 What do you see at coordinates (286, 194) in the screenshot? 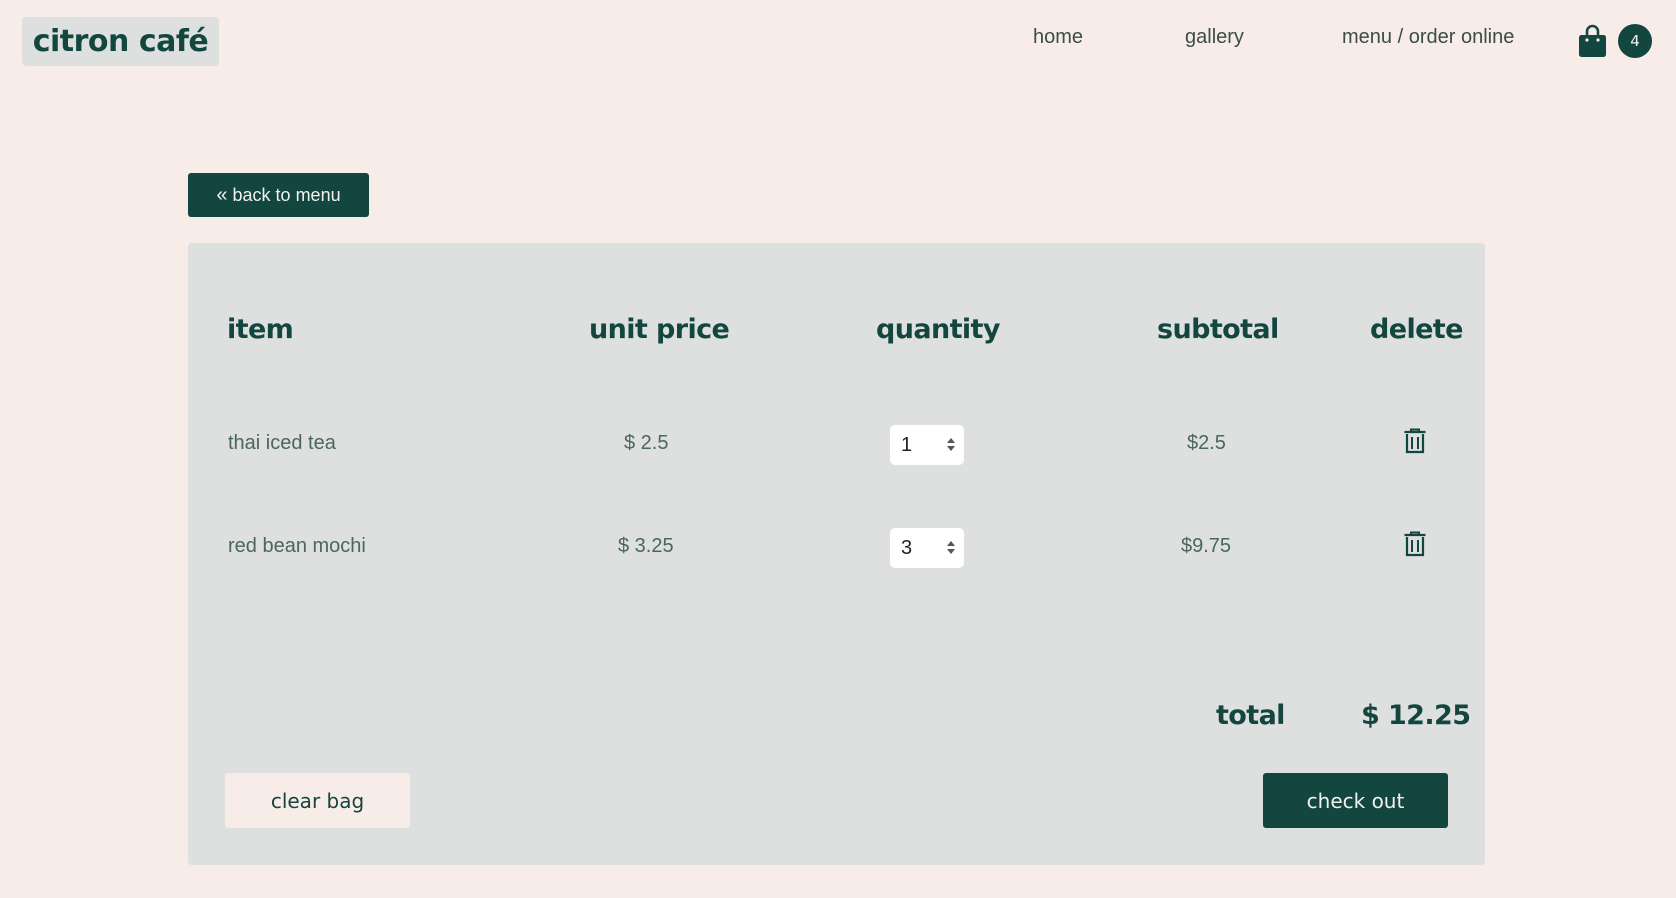
I see `back-to-menu-label: back to menu` at bounding box center [286, 194].